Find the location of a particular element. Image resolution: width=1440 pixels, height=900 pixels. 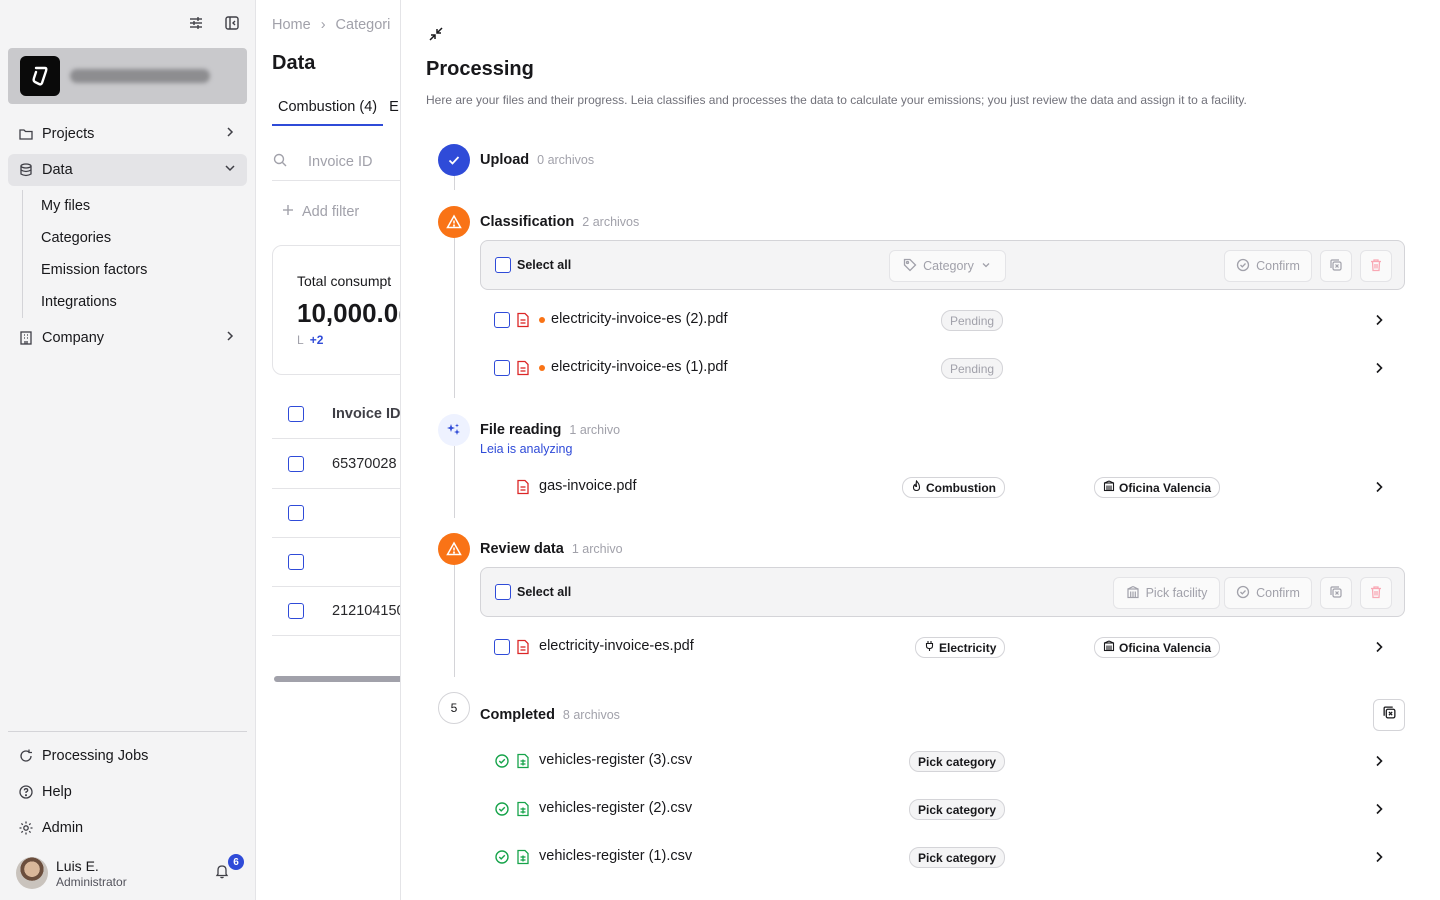

search-input: Invoice ID is located at coordinates (336, 162).